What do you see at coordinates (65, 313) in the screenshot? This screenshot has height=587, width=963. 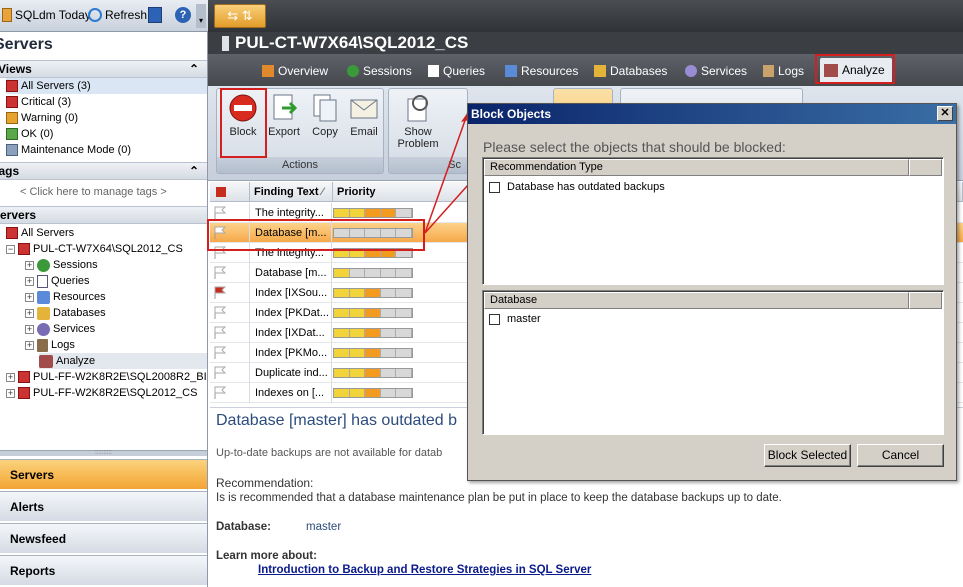 I see `tree-node-databases: + Databases` at bounding box center [65, 313].